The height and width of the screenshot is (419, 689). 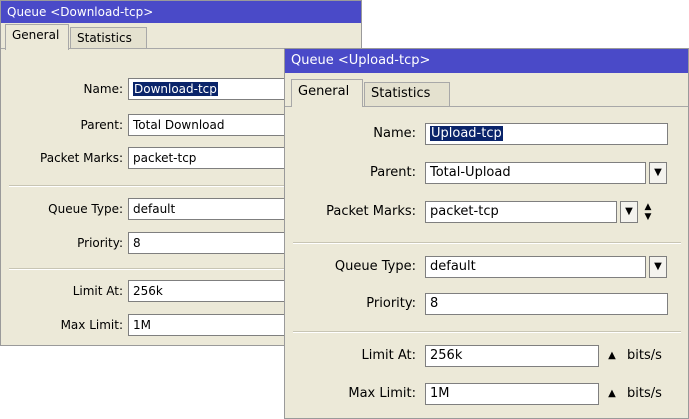 What do you see at coordinates (486, 61) in the screenshot?
I see `window-title: Queue <Upload-tcp>` at bounding box center [486, 61].